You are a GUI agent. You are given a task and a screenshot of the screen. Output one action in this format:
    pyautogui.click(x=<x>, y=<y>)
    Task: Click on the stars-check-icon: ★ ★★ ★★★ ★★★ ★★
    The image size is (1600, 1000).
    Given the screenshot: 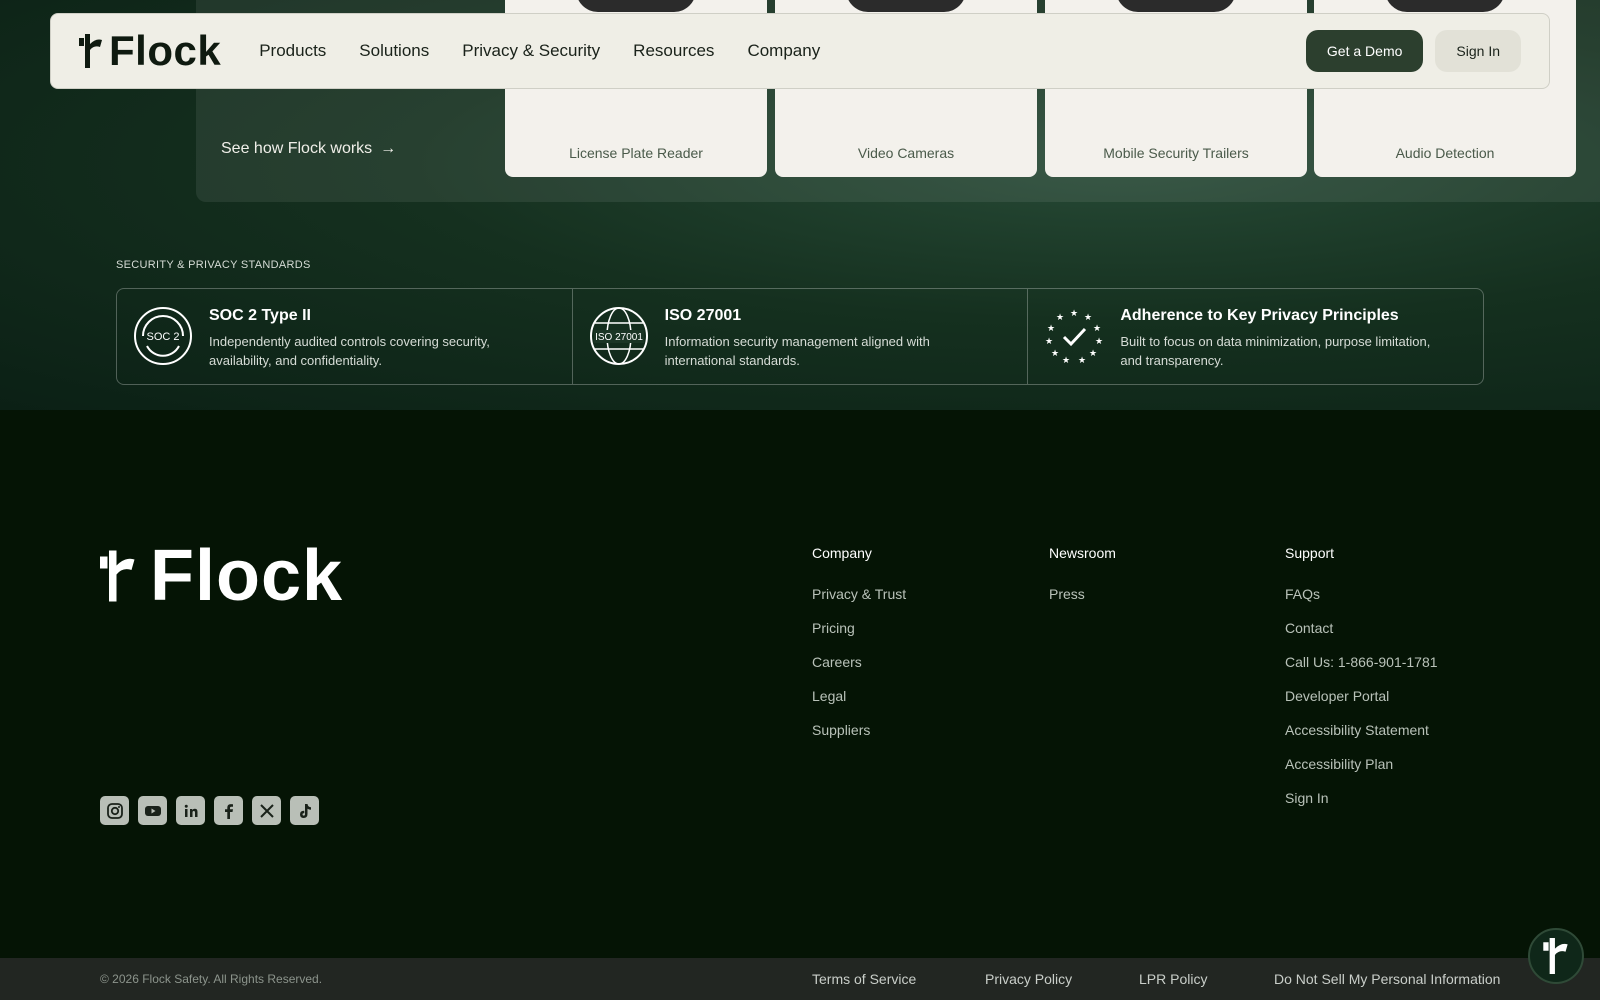 What is the action you would take?
    pyautogui.click(x=1074, y=337)
    